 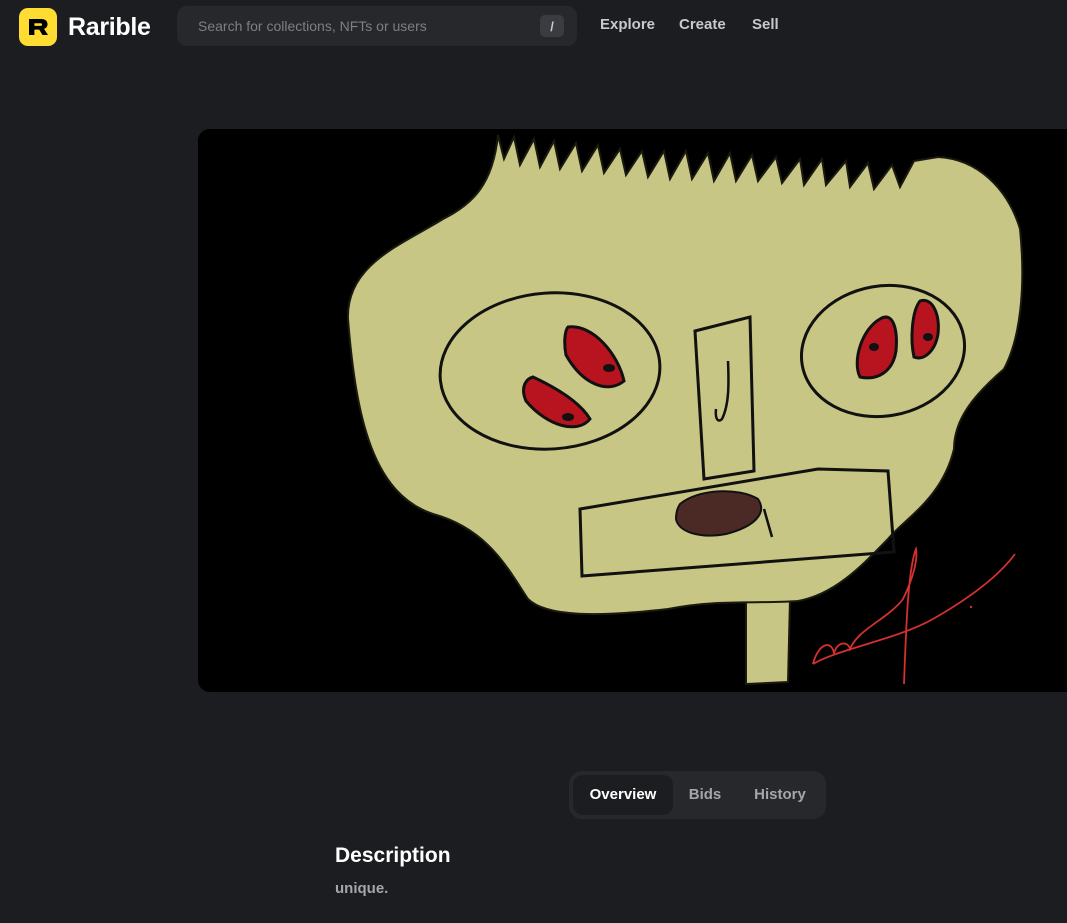 I want to click on description-text: unique., so click(x=362, y=888).